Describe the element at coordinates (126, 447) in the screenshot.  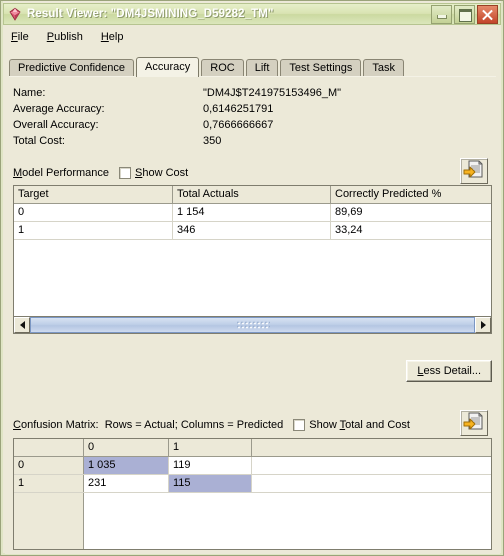
I see `column-header-predicted-0: 0` at that location.